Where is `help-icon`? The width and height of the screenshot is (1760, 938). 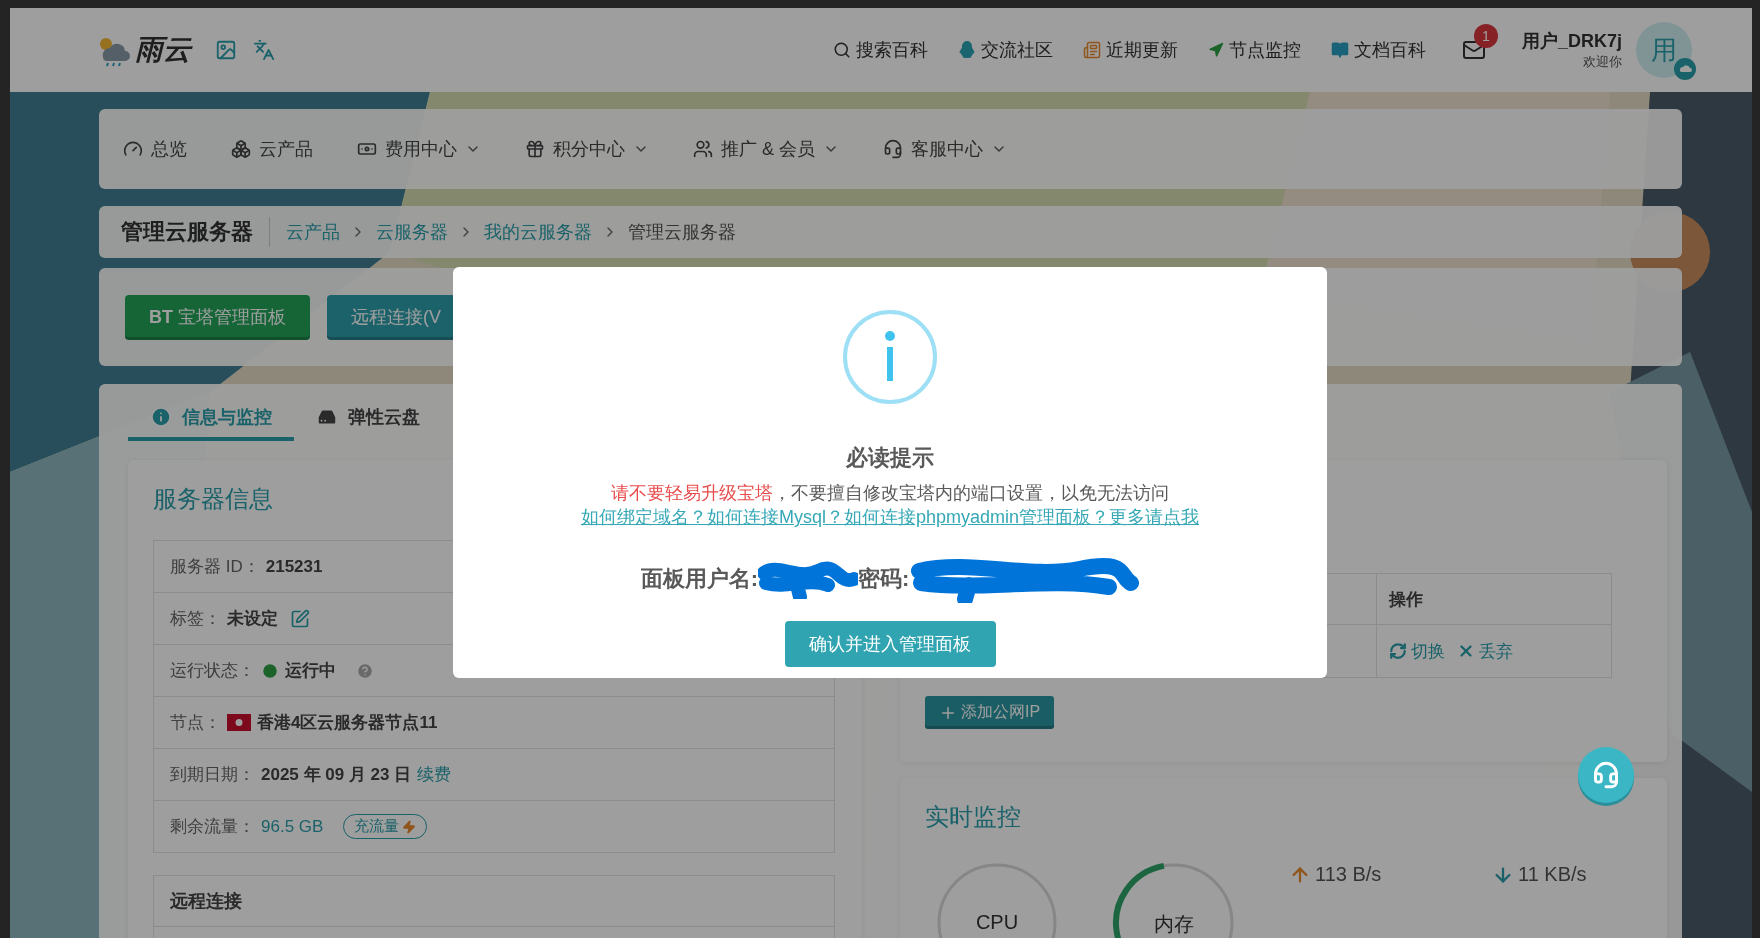
help-icon is located at coordinates (365, 670).